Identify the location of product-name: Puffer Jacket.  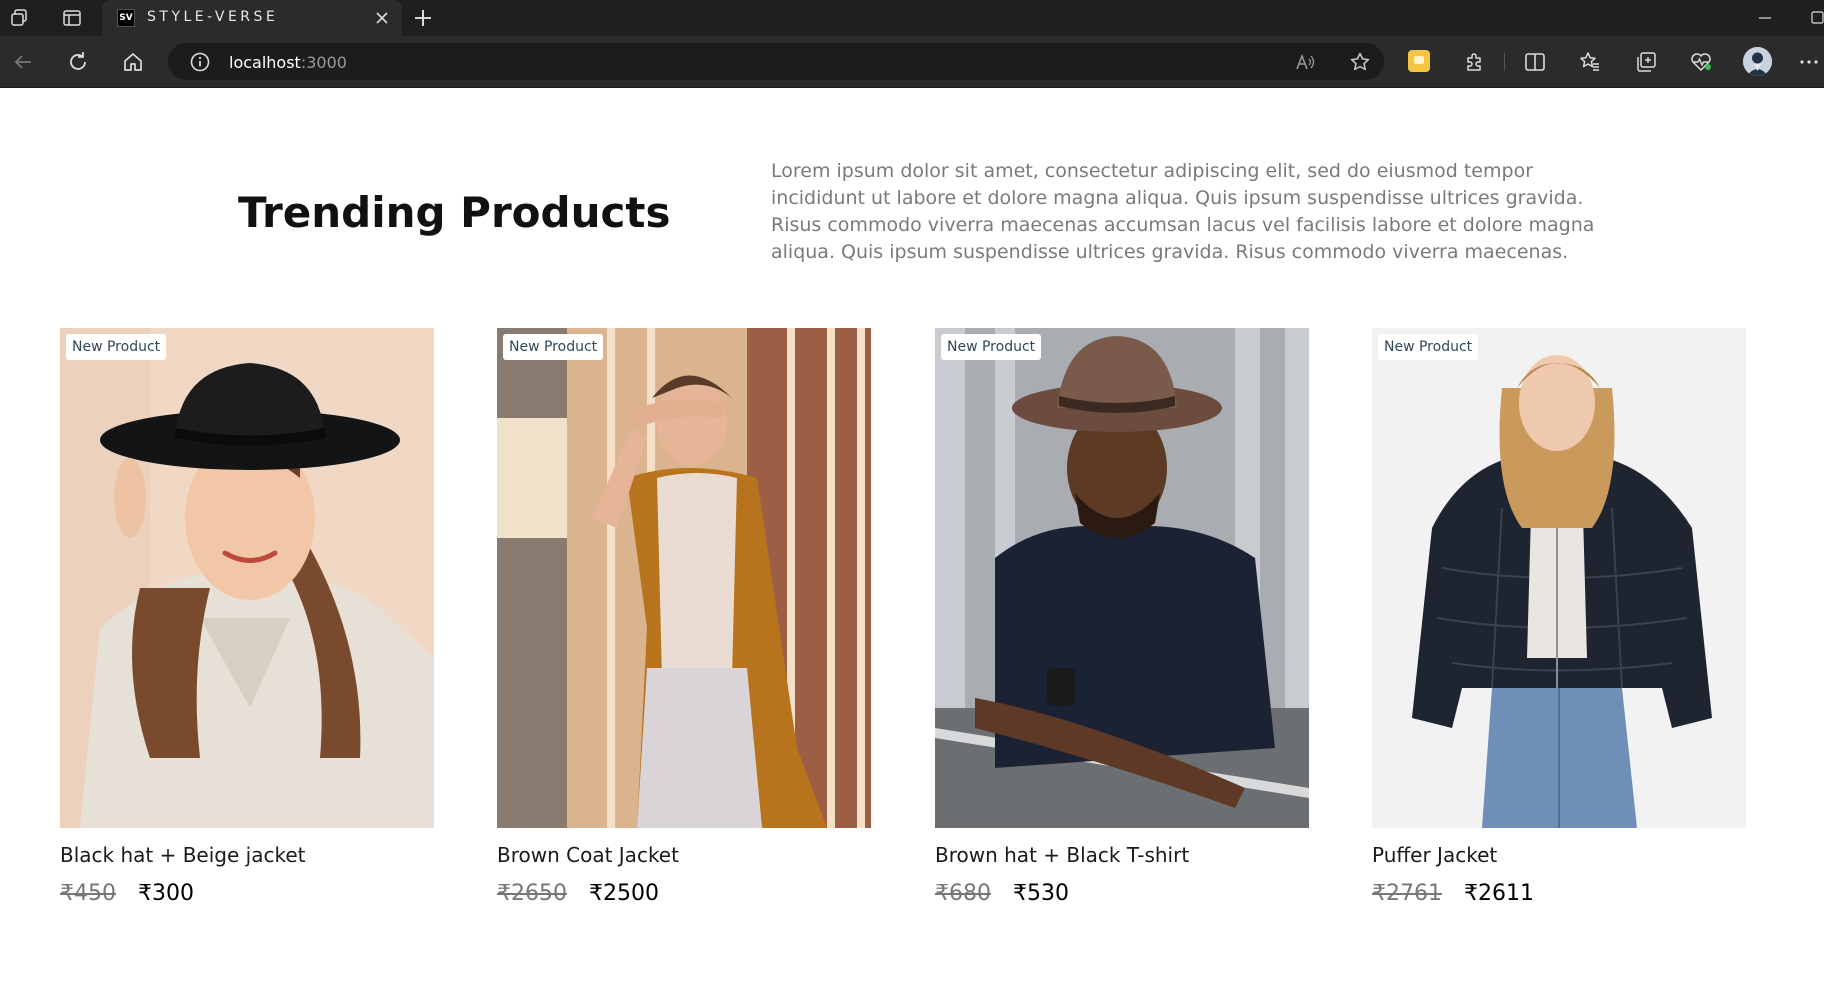
(1559, 855).